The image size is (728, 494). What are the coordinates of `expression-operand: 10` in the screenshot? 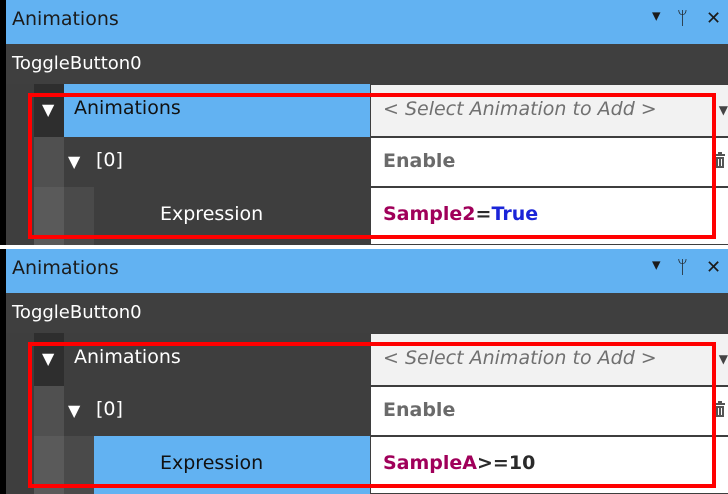 It's located at (522, 463).